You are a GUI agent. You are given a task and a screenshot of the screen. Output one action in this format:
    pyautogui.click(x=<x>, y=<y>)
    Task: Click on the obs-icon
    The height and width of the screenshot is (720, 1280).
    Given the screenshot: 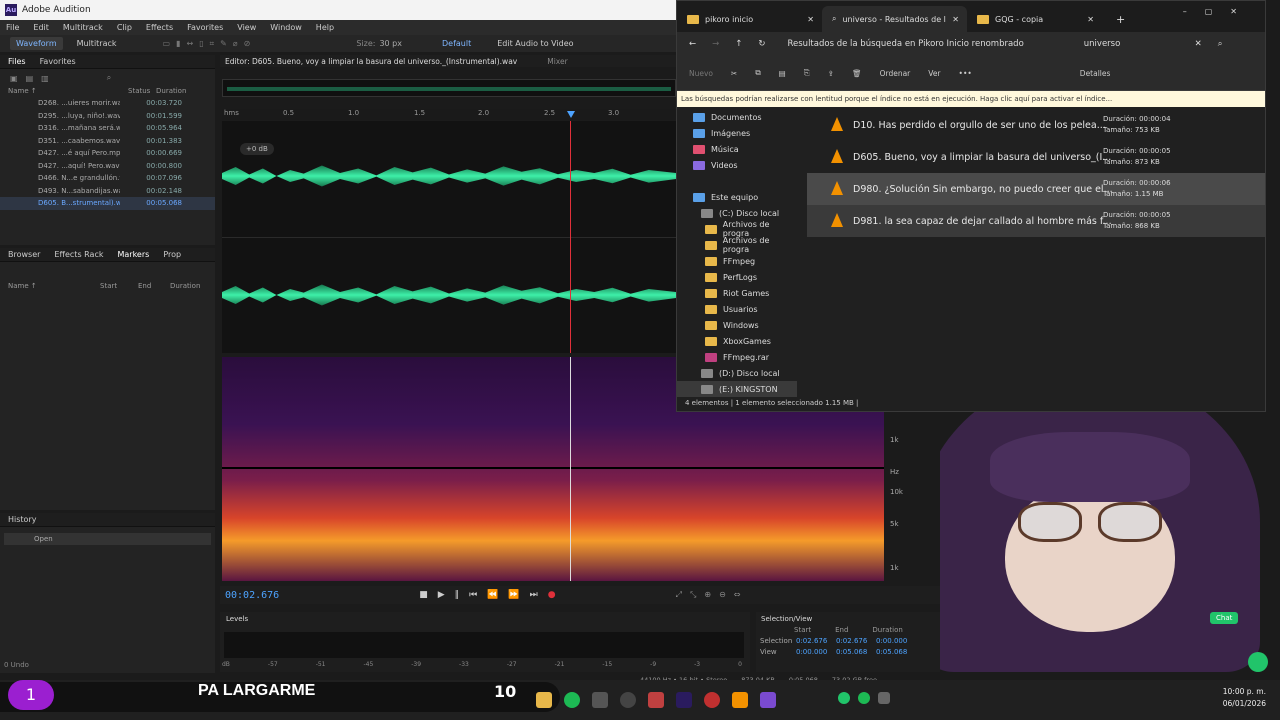 What is the action you would take?
    pyautogui.click(x=628, y=700)
    